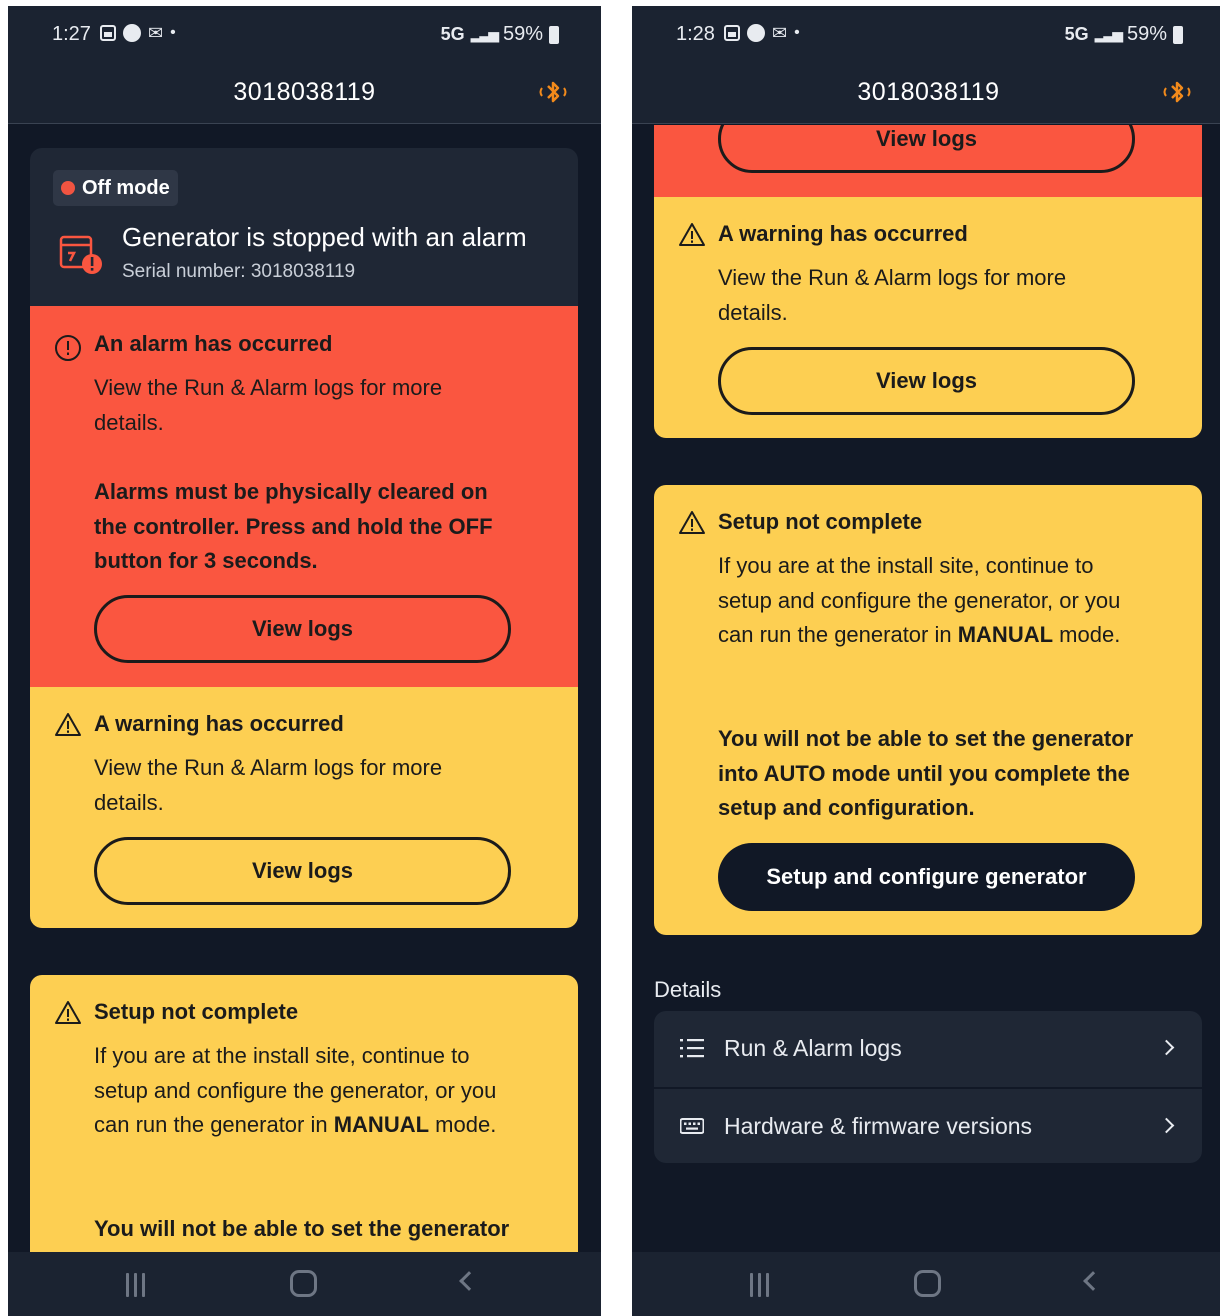 The height and width of the screenshot is (1316, 1220). What do you see at coordinates (71, 34) in the screenshot?
I see `status-time: 1:27` at bounding box center [71, 34].